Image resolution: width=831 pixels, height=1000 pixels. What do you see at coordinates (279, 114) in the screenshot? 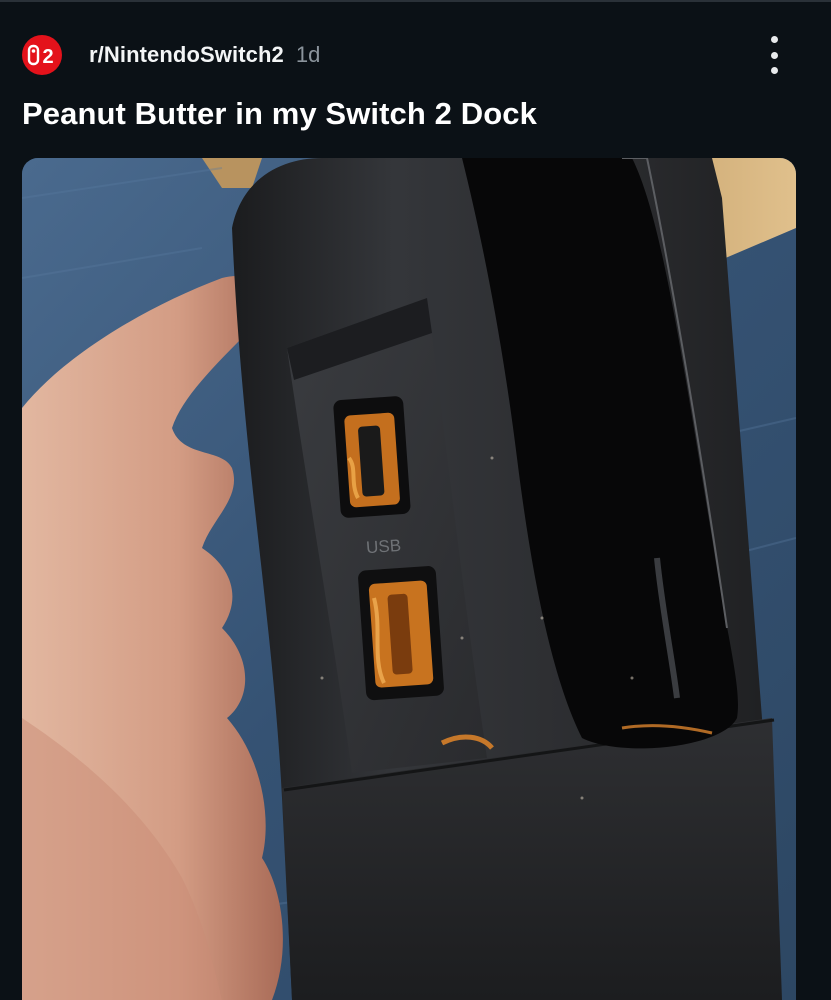
I see `post-title: Peanut Butter in my Switch 2 Dock` at bounding box center [279, 114].